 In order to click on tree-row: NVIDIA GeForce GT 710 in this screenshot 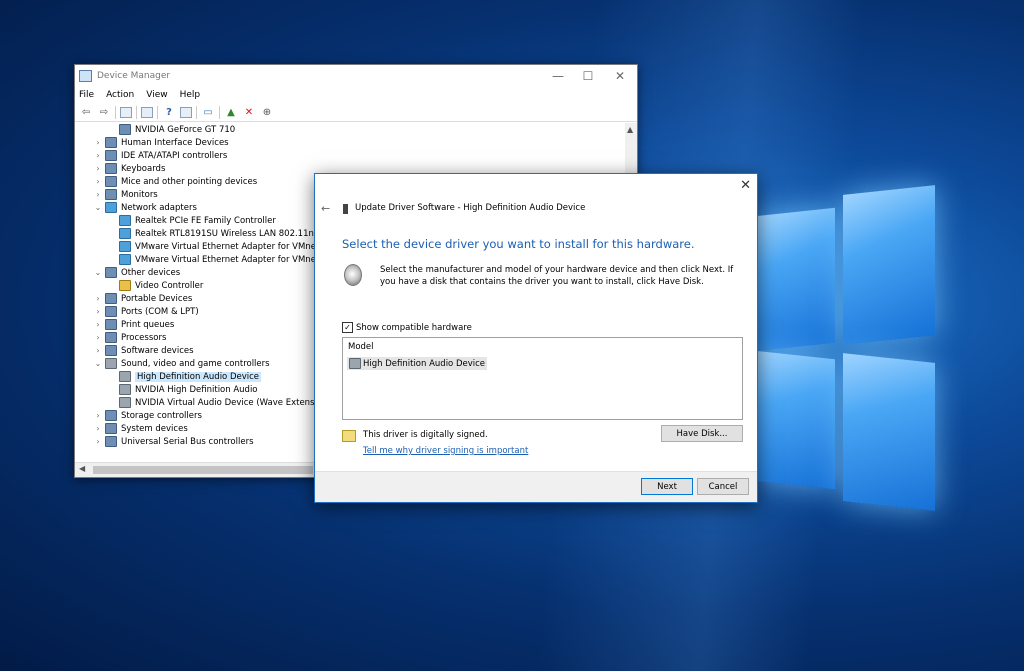, I will do `click(171, 129)`.